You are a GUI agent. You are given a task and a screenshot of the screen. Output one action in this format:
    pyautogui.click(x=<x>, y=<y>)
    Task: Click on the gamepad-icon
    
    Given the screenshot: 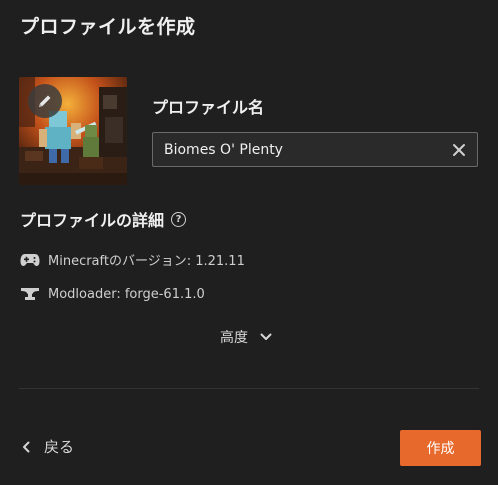 What is the action you would take?
    pyautogui.click(x=30, y=260)
    